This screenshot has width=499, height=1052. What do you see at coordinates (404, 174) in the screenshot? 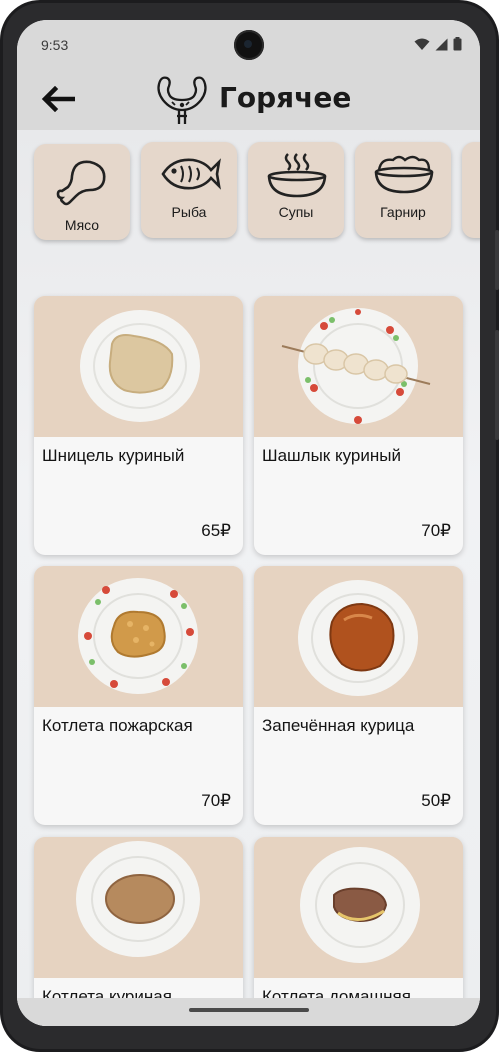
I see `garnish-bowl-icon` at bounding box center [404, 174].